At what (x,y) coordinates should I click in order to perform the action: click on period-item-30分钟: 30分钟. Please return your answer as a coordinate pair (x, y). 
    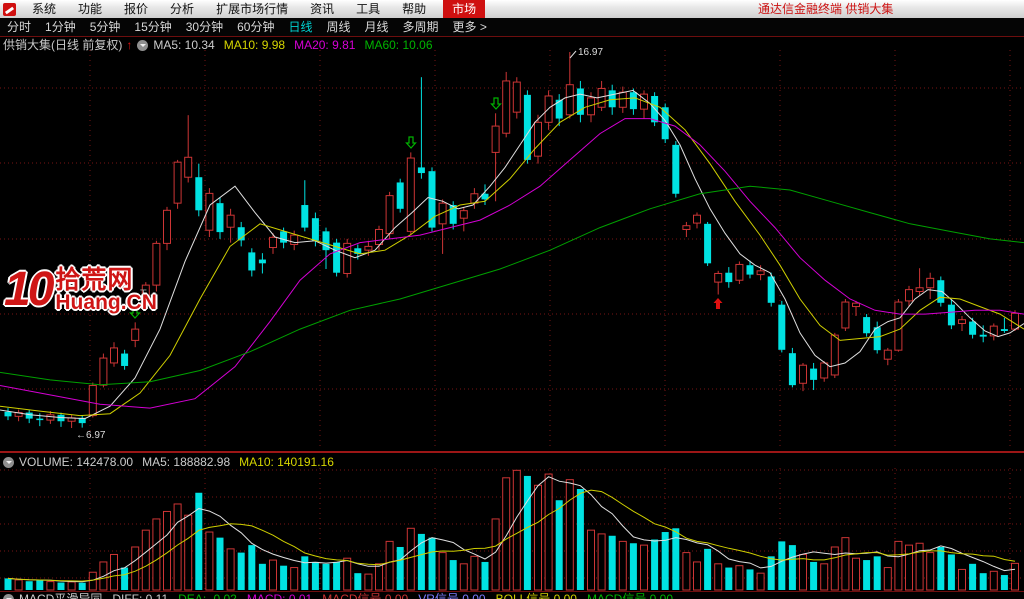
    Looking at the image, I should click on (204, 27).